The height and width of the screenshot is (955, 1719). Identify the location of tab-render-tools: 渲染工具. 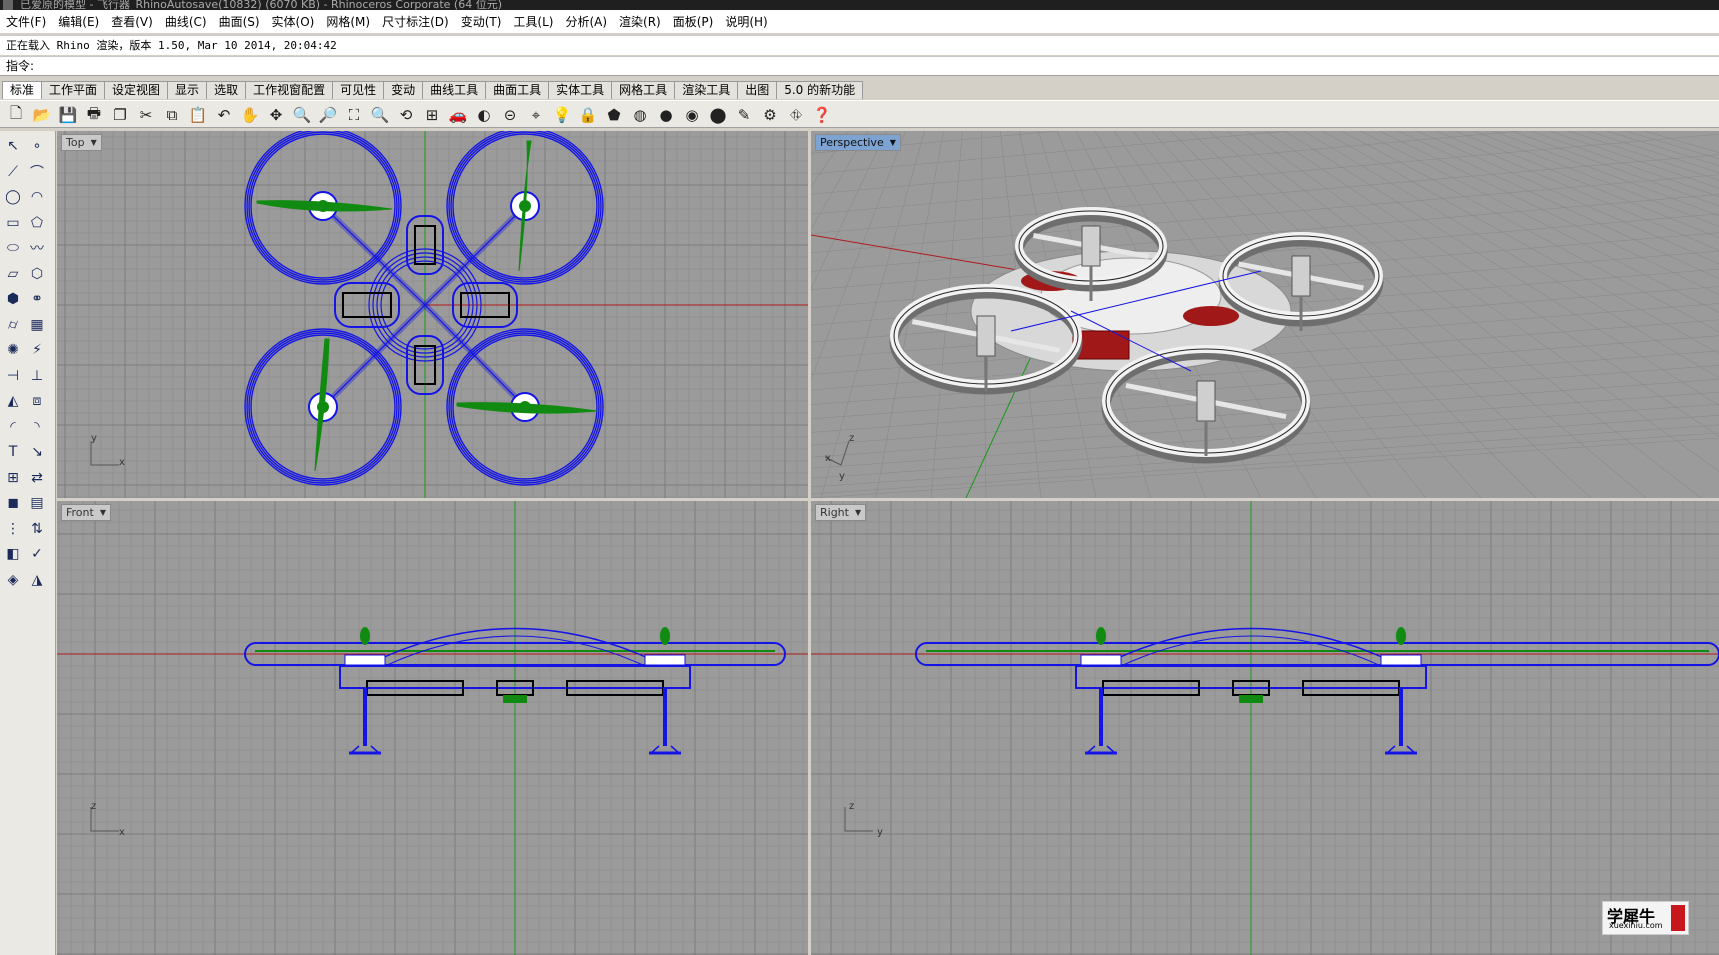
(706, 90).